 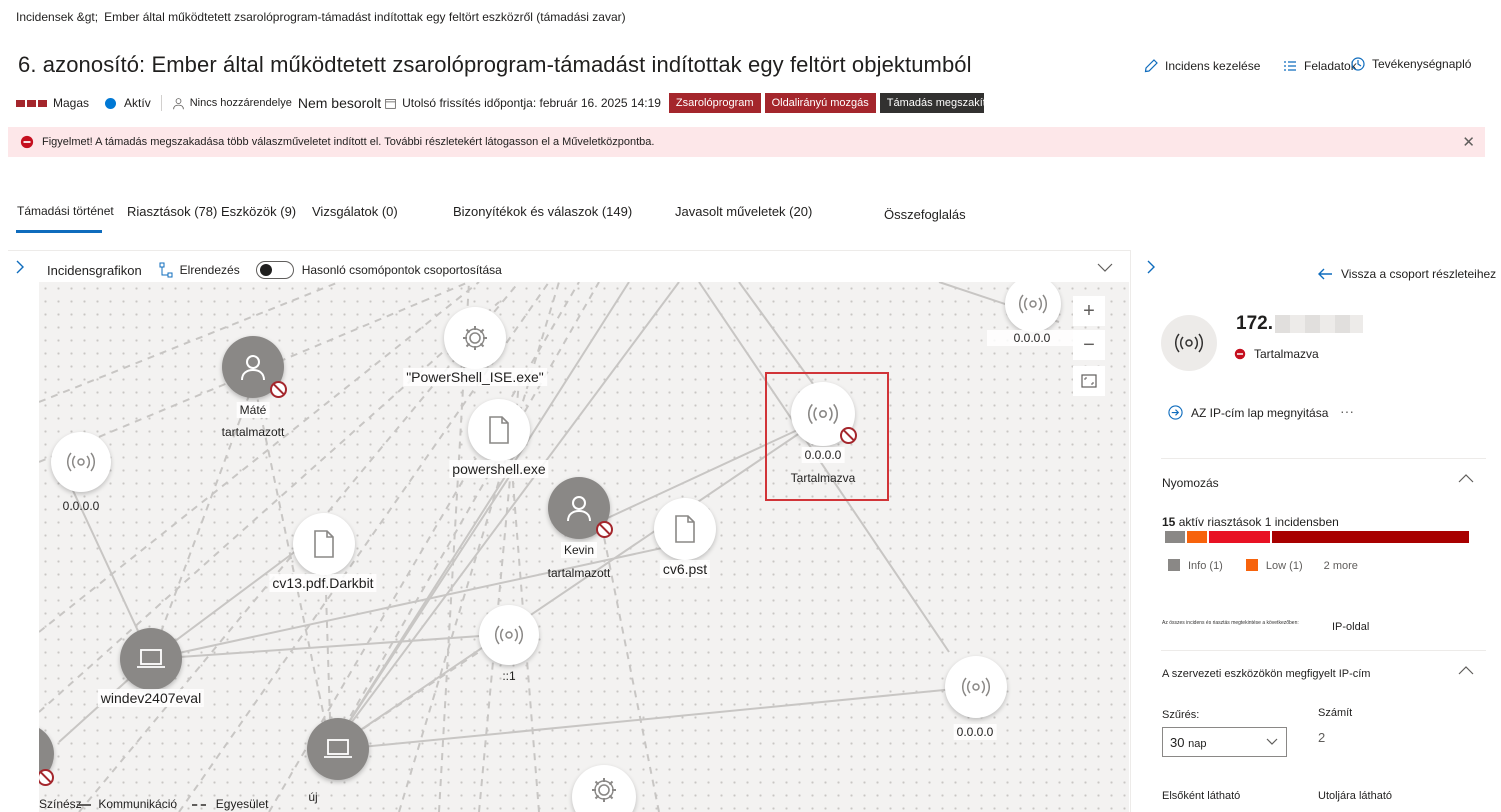 What do you see at coordinates (820, 103) in the screenshot?
I see `tag-lateral-movement: Oldalirányú mozgás` at bounding box center [820, 103].